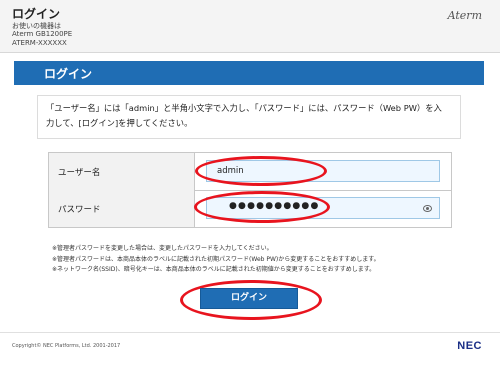 The image size is (500, 366). I want to click on device-id: ATERM-XXXXXX, so click(39, 43).